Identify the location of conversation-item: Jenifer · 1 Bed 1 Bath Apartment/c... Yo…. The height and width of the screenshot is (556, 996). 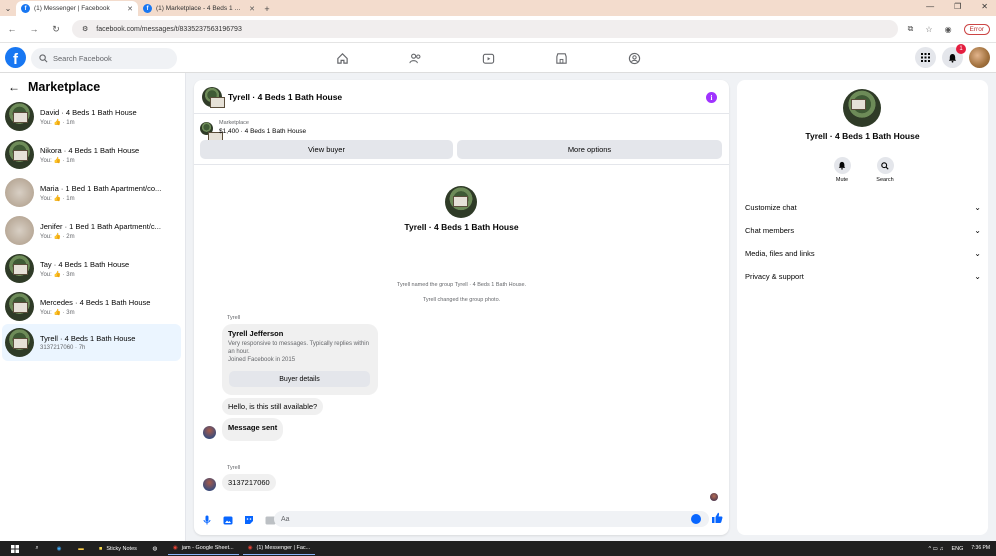
(91, 230).